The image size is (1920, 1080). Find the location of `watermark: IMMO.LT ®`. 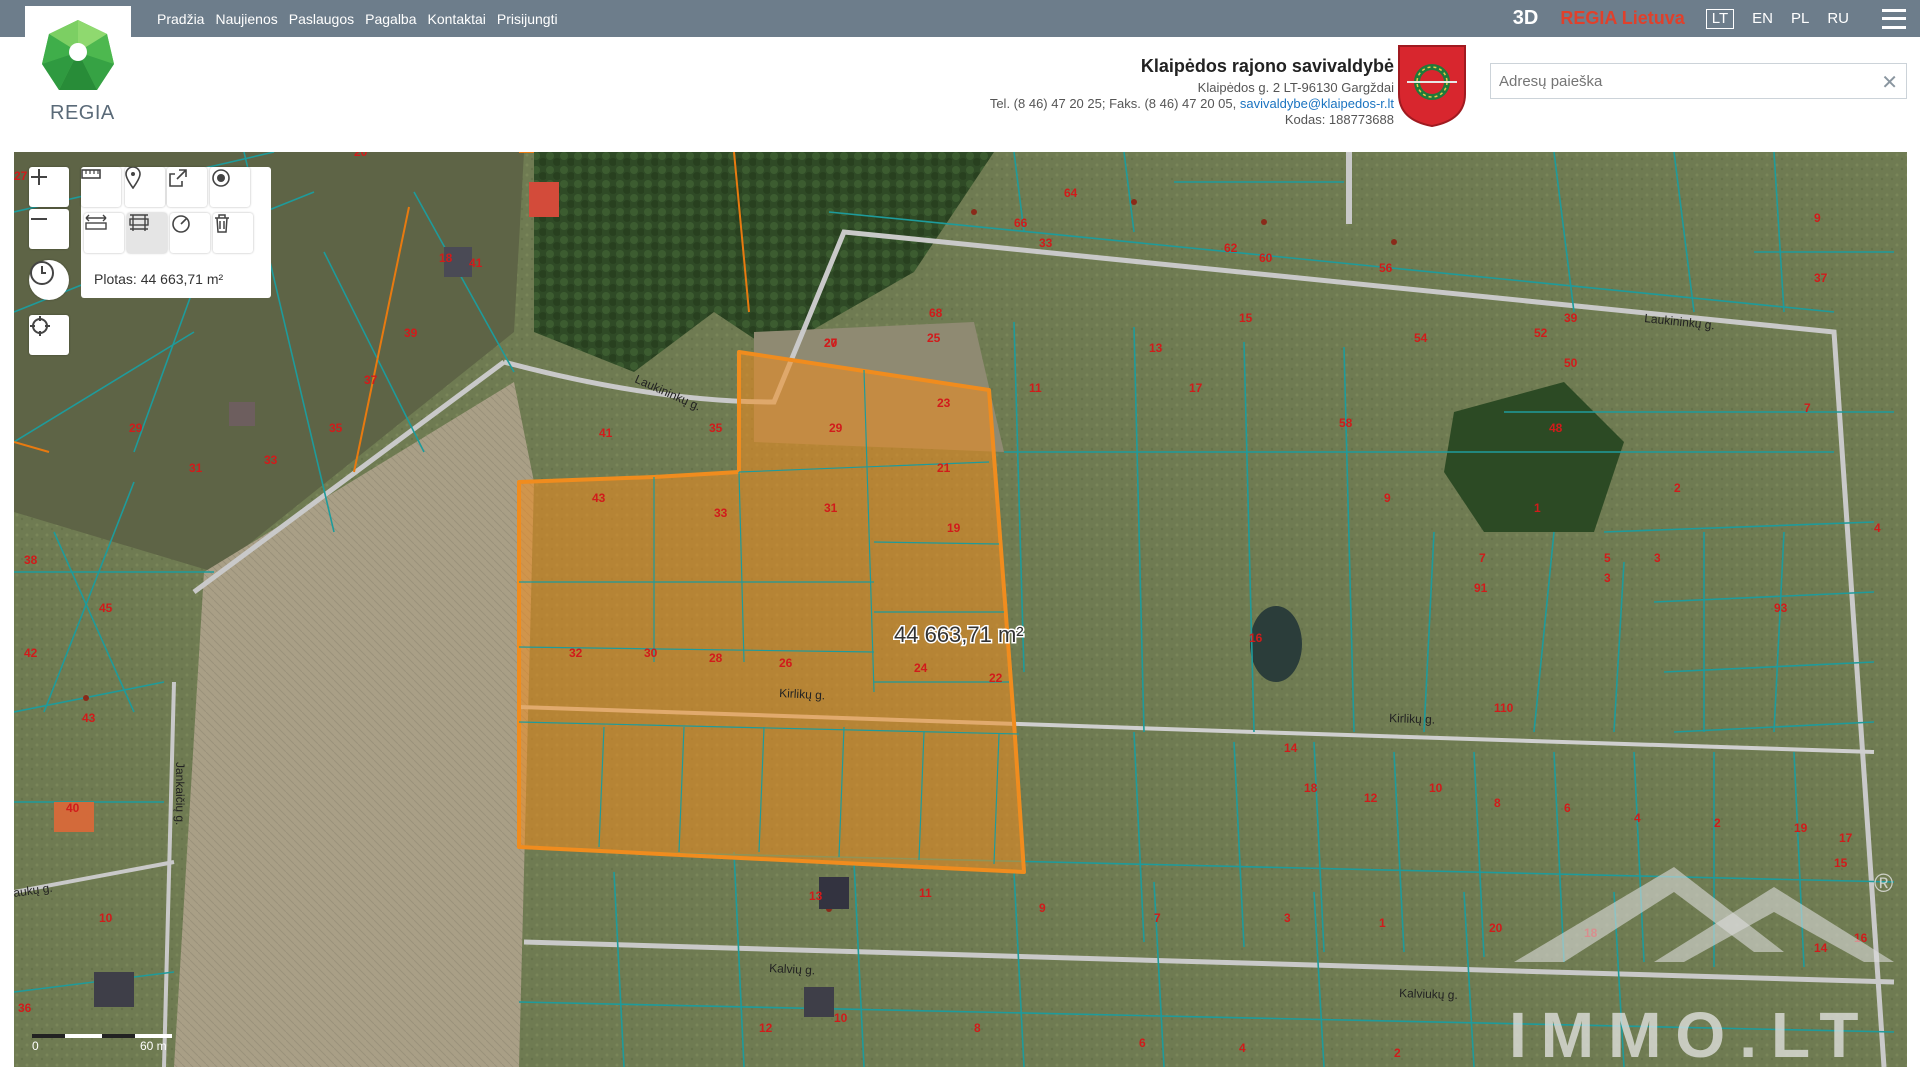

watermark: IMMO.LT ® is located at coordinates (1701, 967).